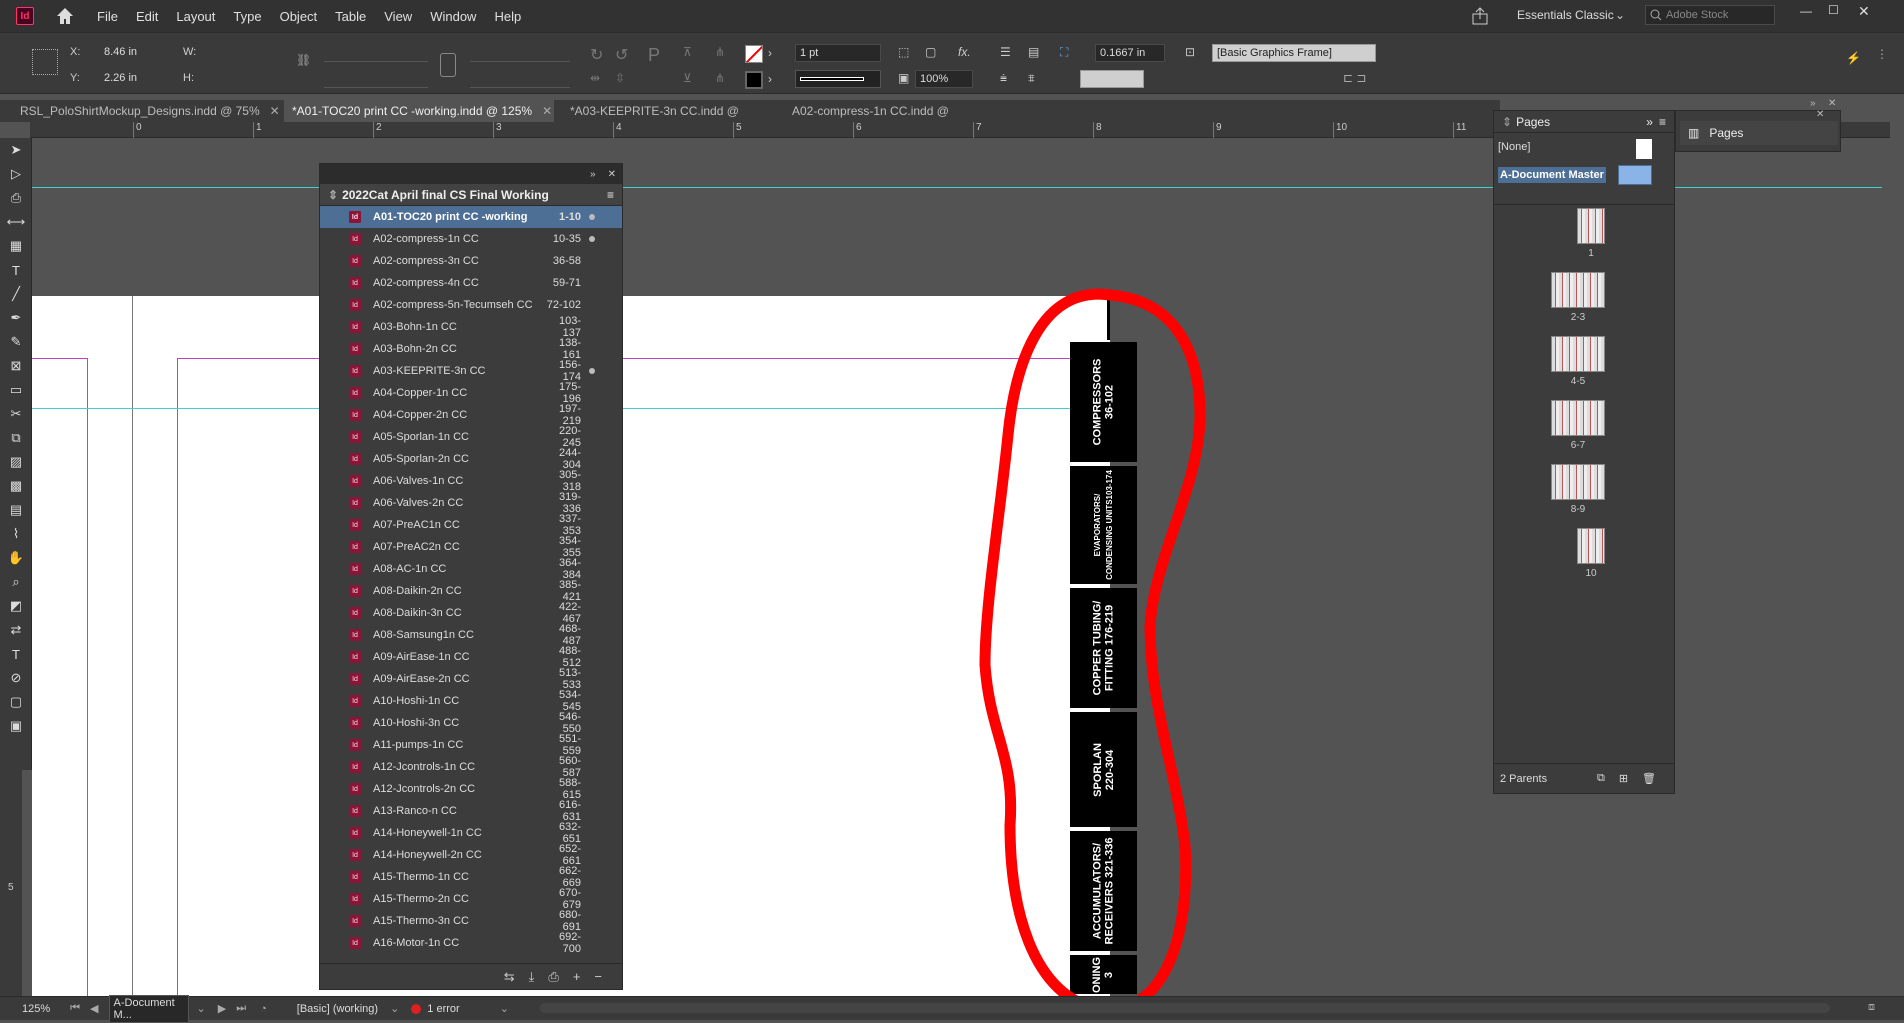 The height and width of the screenshot is (1023, 1904). What do you see at coordinates (471, 261) in the screenshot?
I see `book-document-row: Id A02-compress-3n CC 36-58` at bounding box center [471, 261].